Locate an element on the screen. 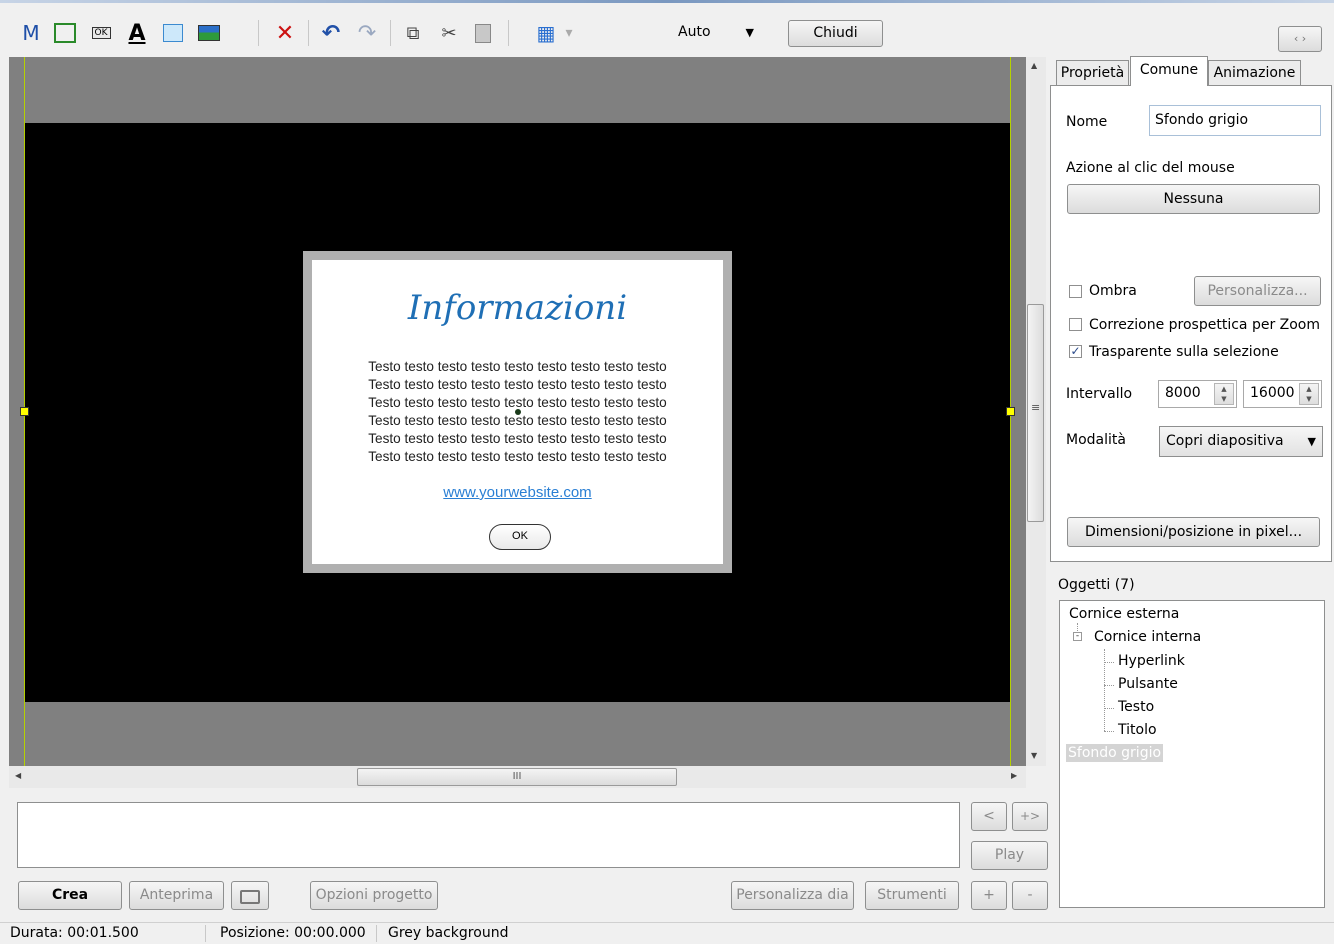 The image size is (1334, 944). vertical-scroll-thumb: ≡ is located at coordinates (1035, 413).